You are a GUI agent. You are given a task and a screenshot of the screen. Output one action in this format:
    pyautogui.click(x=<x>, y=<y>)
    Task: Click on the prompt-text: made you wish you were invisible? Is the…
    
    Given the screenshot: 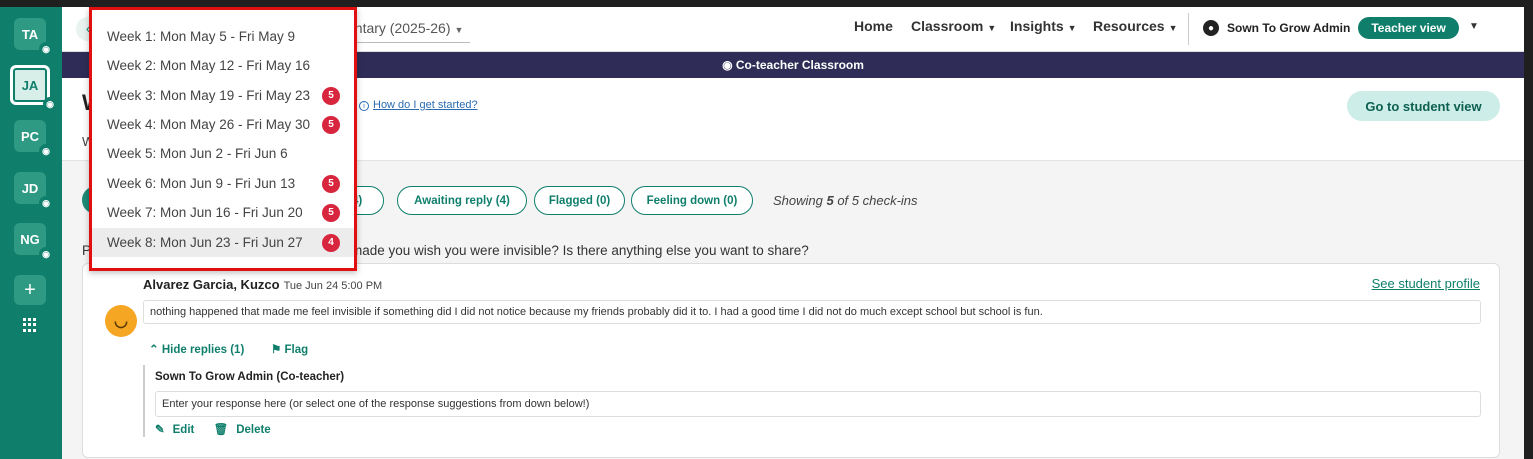 What is the action you would take?
    pyautogui.click(x=580, y=250)
    